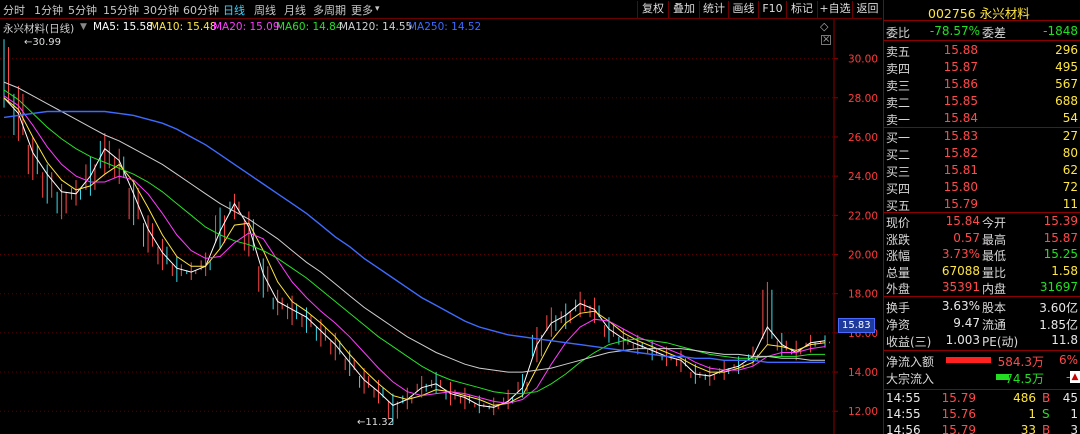 The height and width of the screenshot is (434, 1080). Describe the element at coordinates (1066, 67) in the screenshot. I see `ask-volume: 495` at that location.